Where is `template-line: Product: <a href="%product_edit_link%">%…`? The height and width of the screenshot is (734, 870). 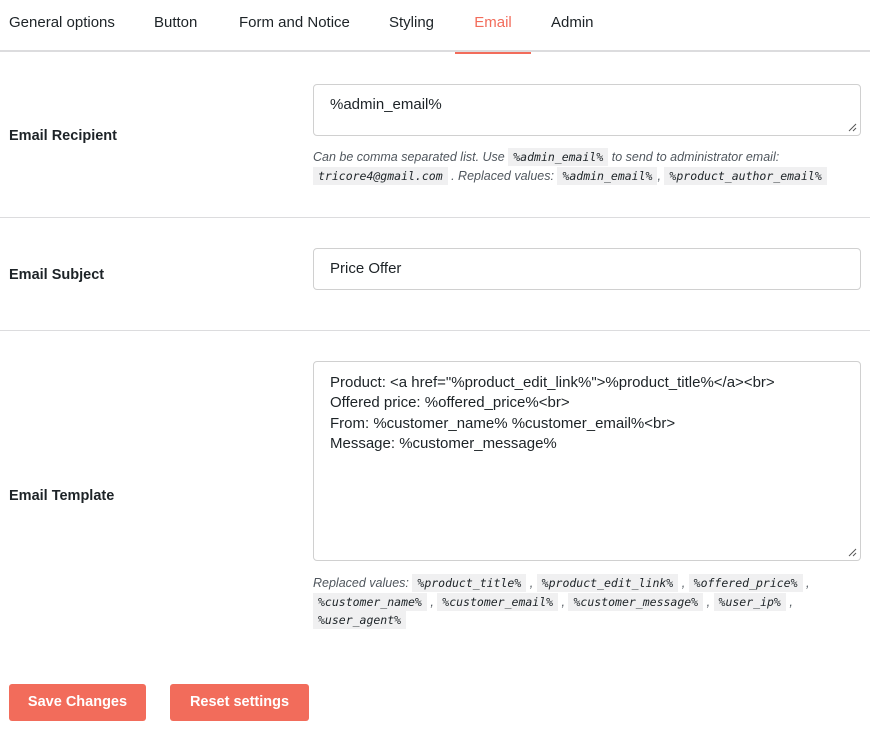
template-line: Product: <a href="%product_edit_link%">%… is located at coordinates (552, 382).